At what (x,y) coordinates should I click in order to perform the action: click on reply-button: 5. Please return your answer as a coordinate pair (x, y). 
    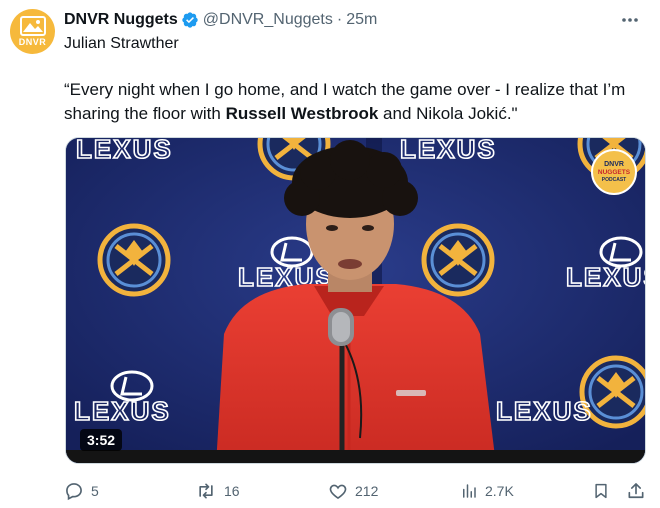
    Looking at the image, I should click on (81, 491).